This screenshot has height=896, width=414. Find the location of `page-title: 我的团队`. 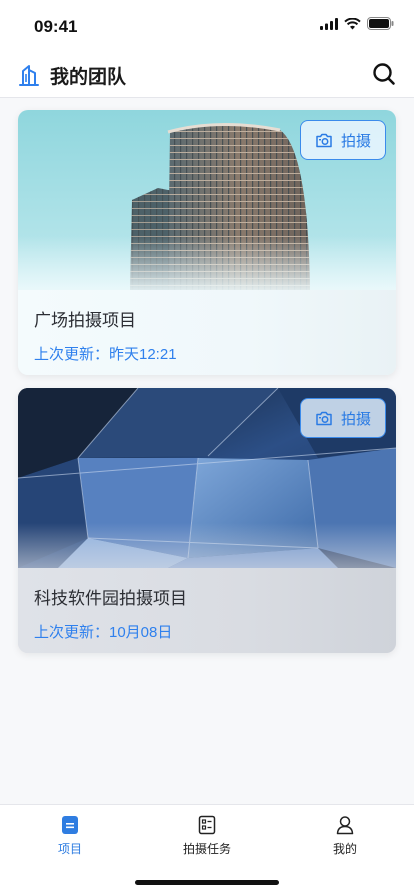

page-title: 我的团队 is located at coordinates (88, 77).